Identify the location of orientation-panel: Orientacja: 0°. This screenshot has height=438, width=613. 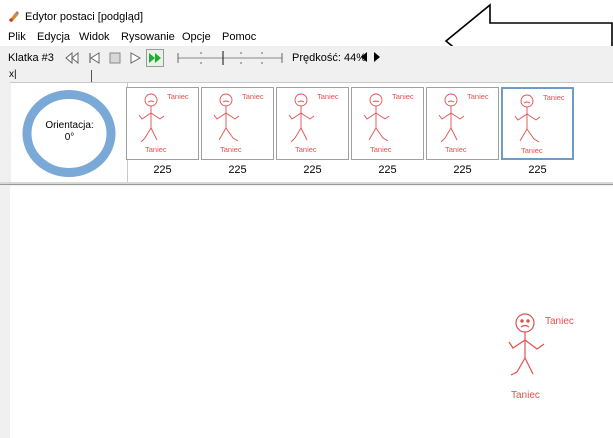
(69, 133).